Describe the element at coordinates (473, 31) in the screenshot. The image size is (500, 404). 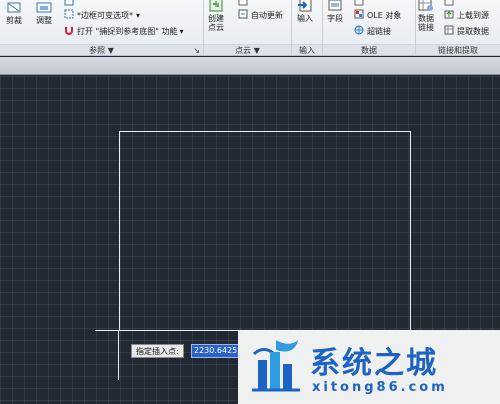
I see `extract-label: 提取数据` at that location.